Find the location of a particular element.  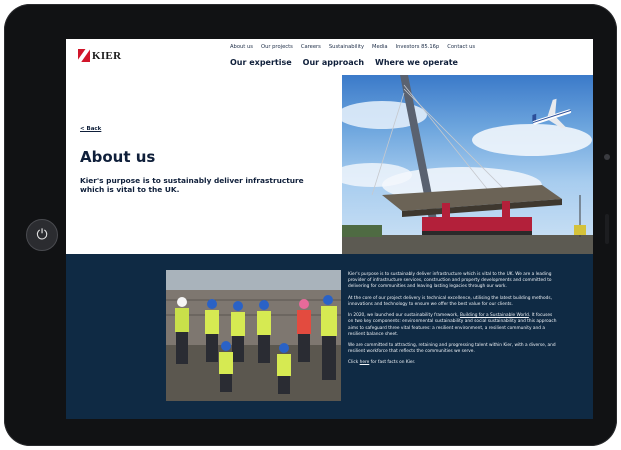

team-illustration is located at coordinates (253, 335).